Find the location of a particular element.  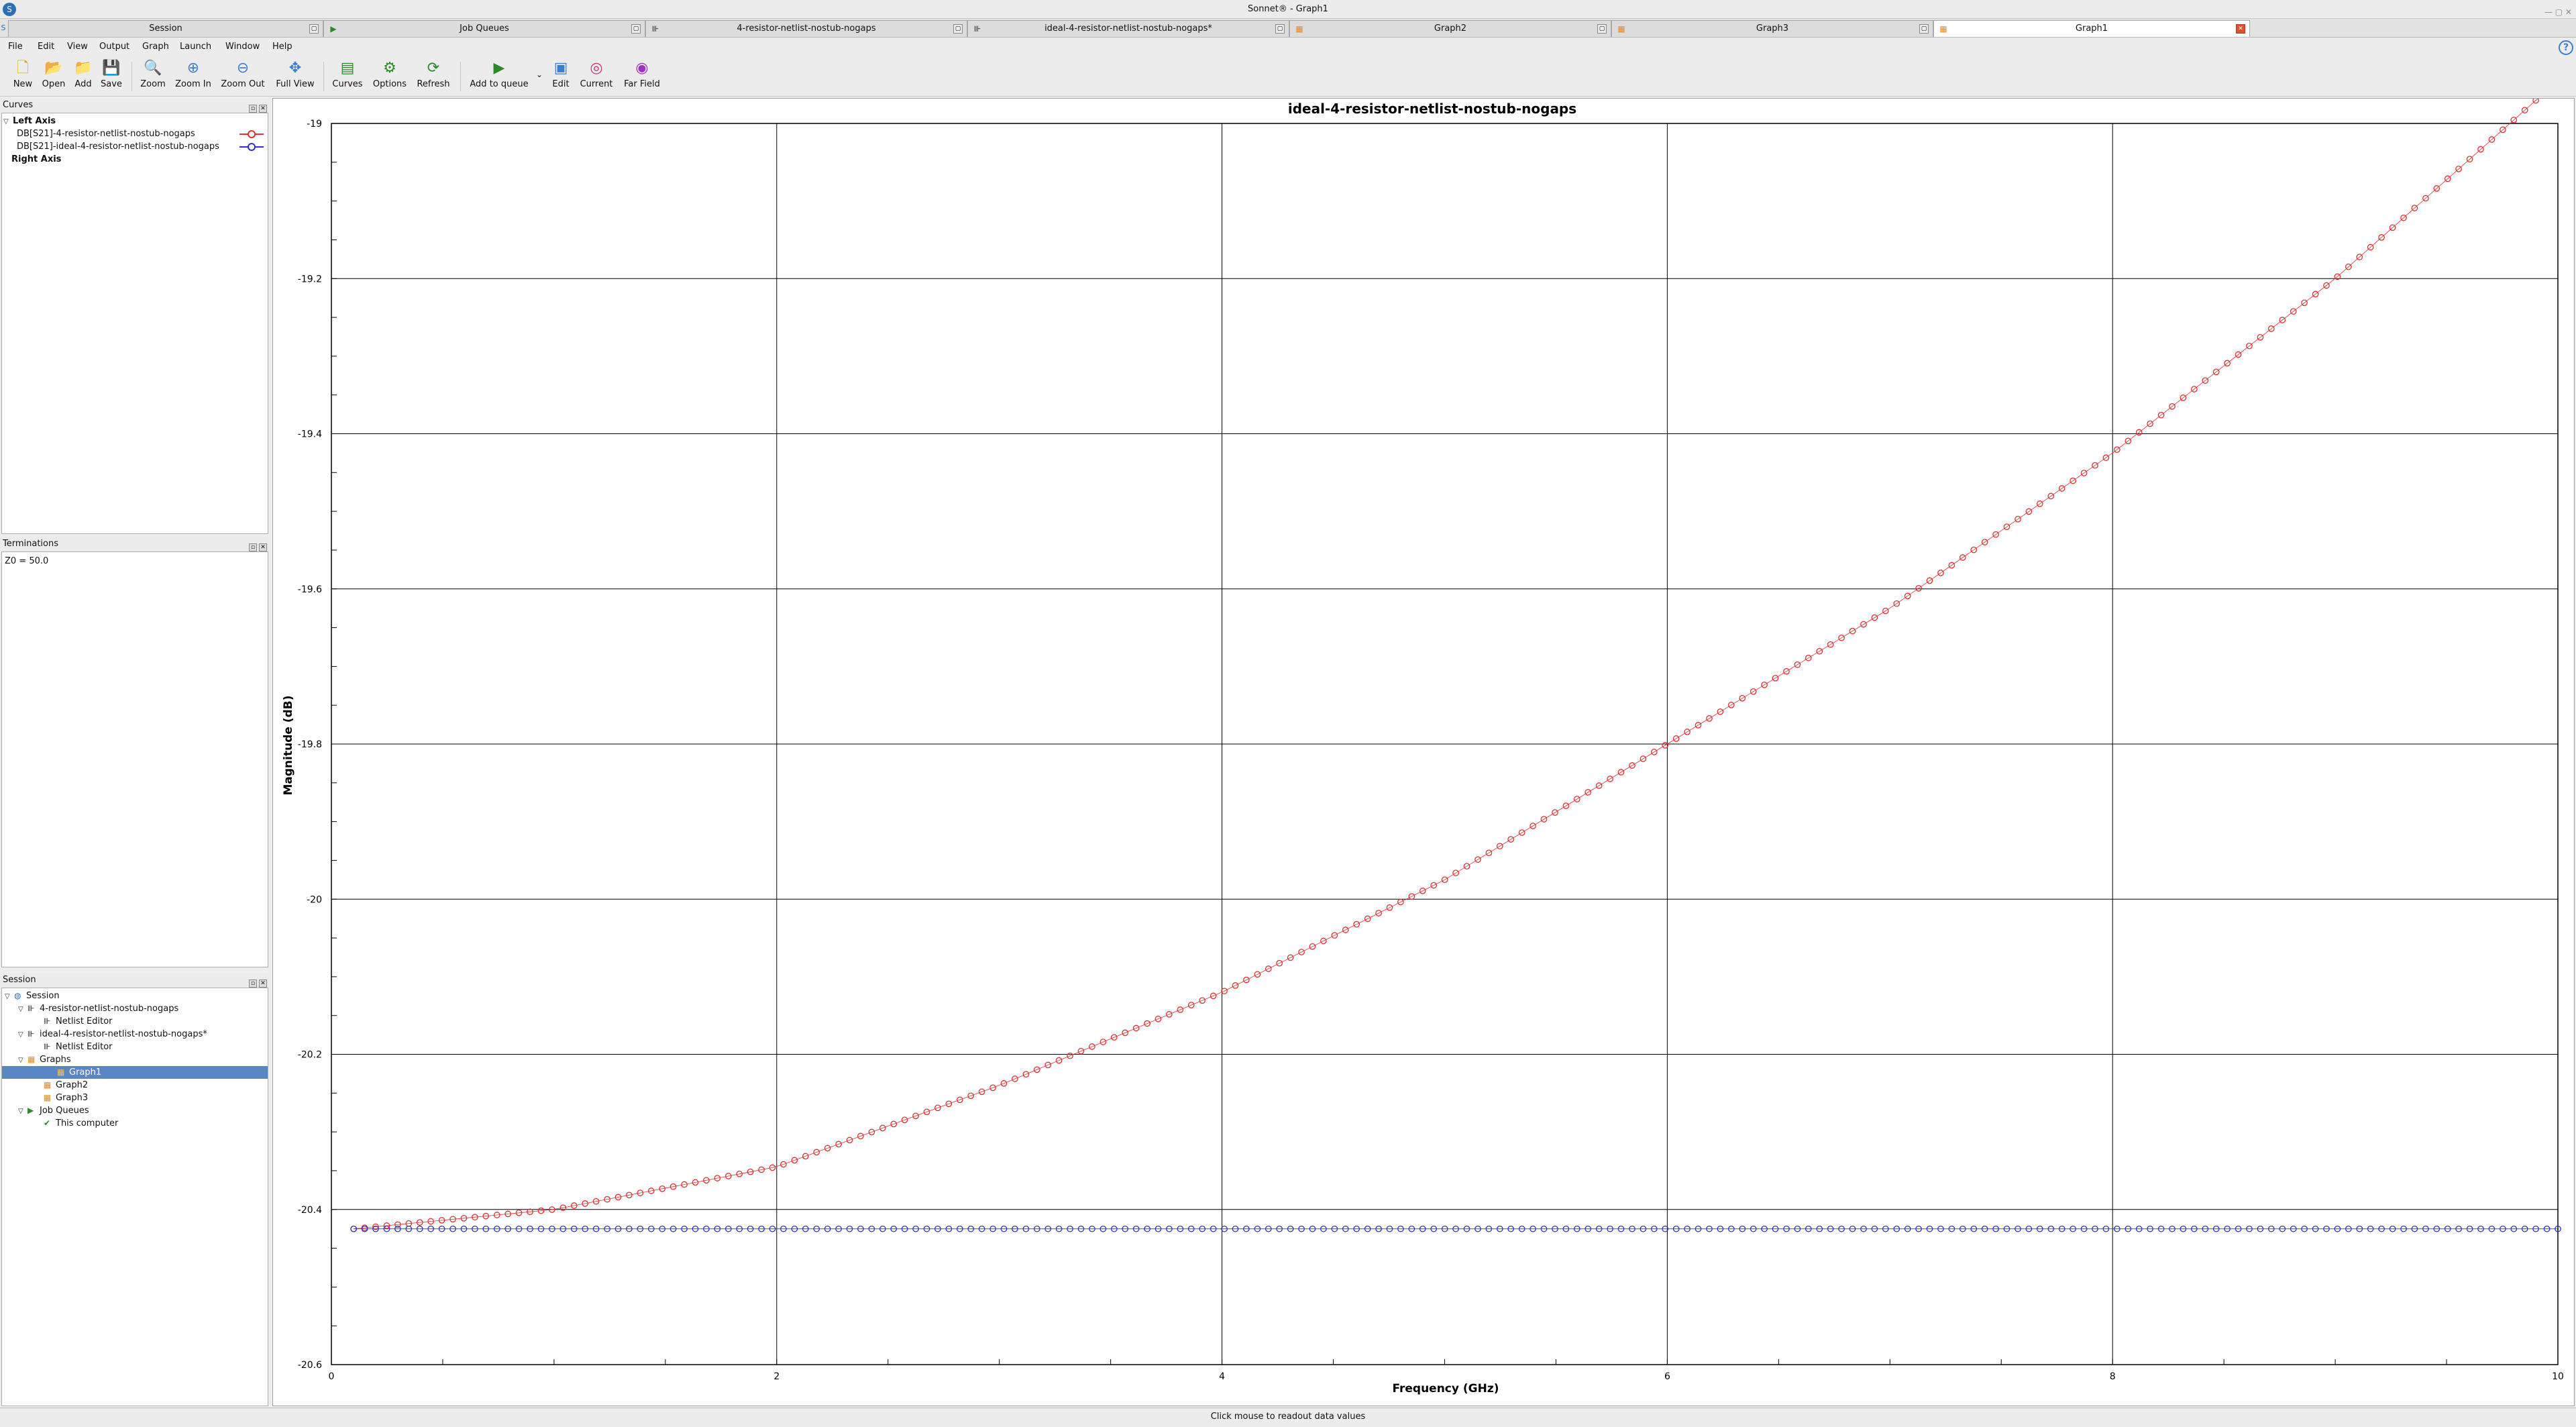

tabs-app-icon: S is located at coordinates (3, 27).